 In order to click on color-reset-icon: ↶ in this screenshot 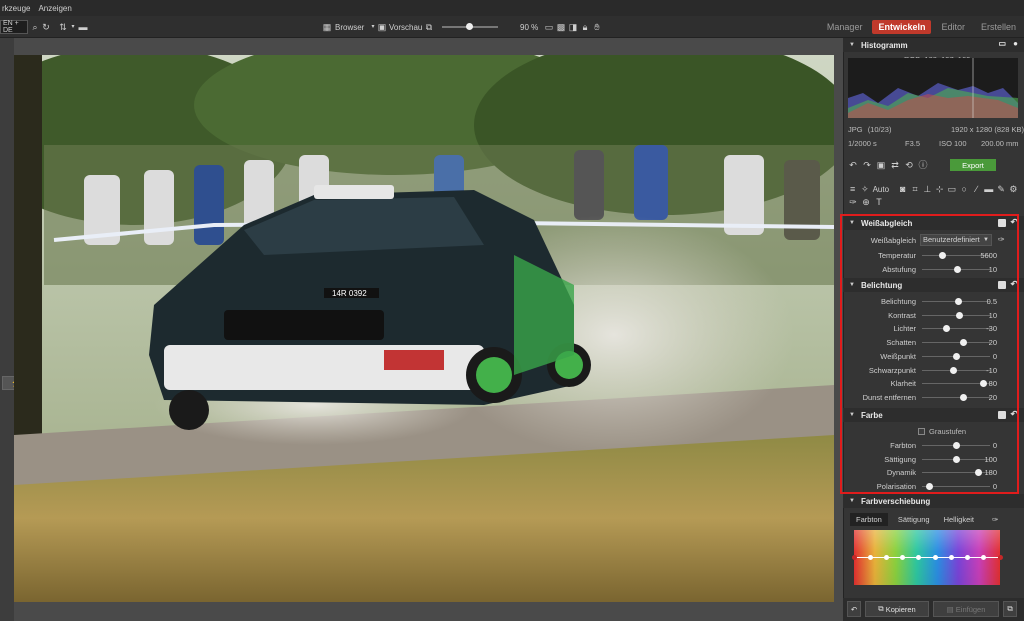, I will do `click(1014, 414)`.